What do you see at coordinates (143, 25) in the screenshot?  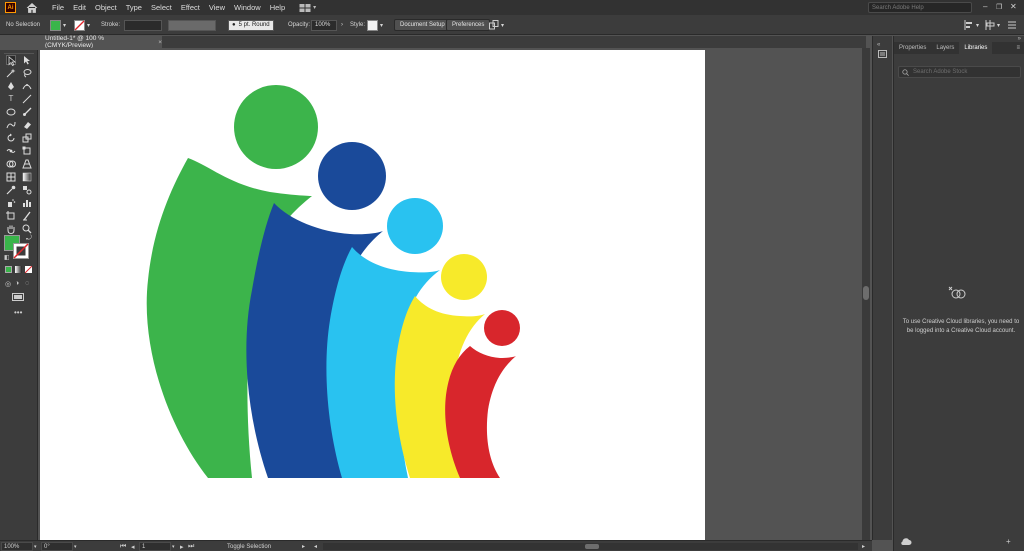 I see `stroke-weight-field` at bounding box center [143, 25].